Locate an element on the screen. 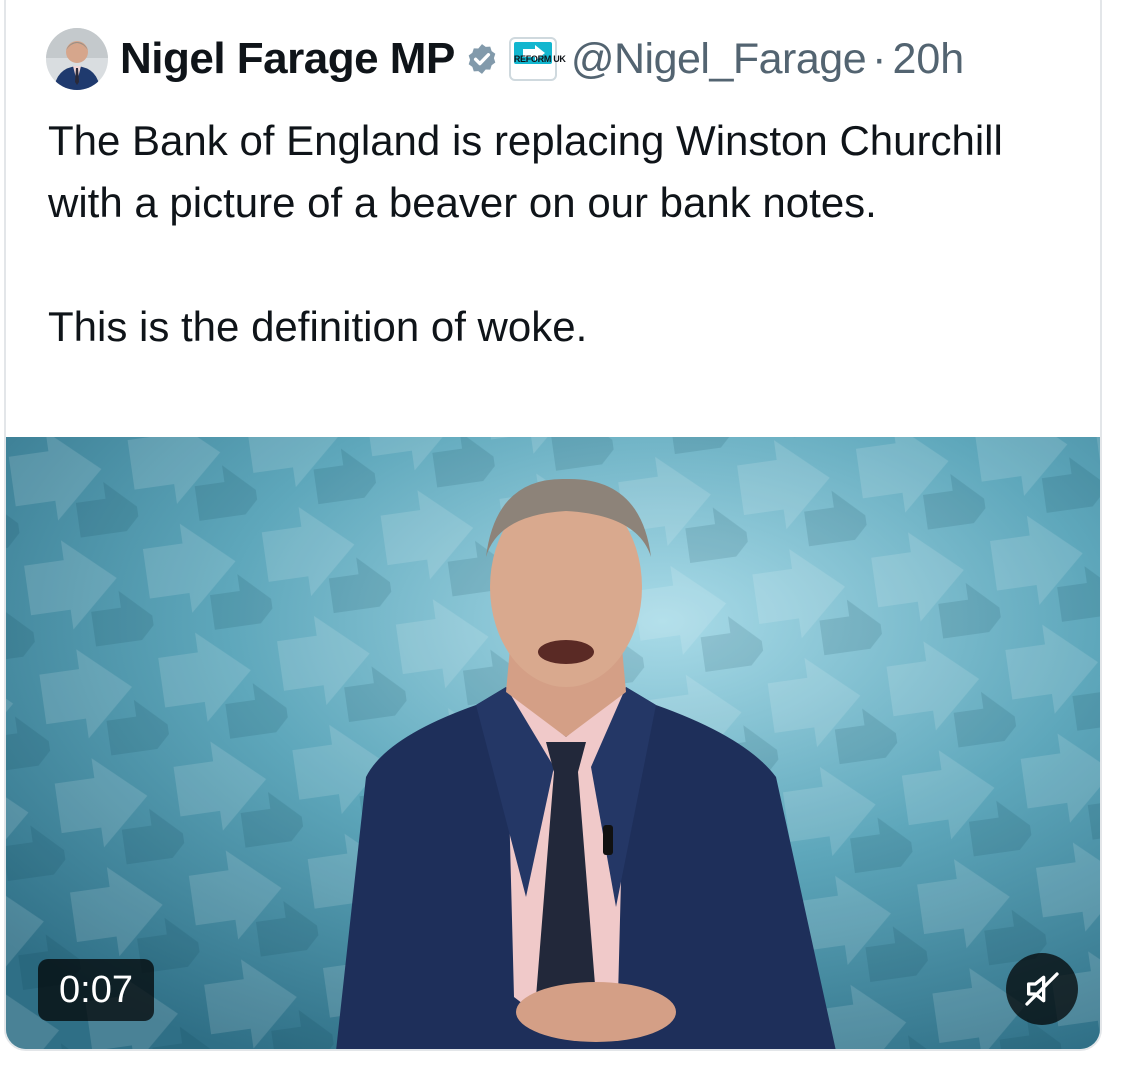 This screenshot has width=1130, height=1067. video-duration: 0:07 is located at coordinates (96, 990).